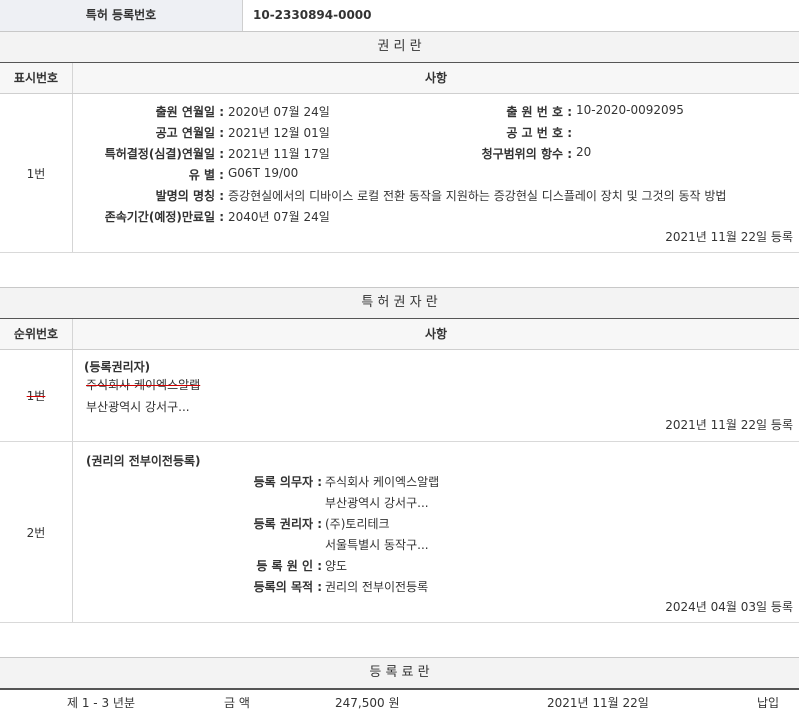  What do you see at coordinates (287, 587) in the screenshot?
I see `purpose-label: 등록의 목적 :` at bounding box center [287, 587].